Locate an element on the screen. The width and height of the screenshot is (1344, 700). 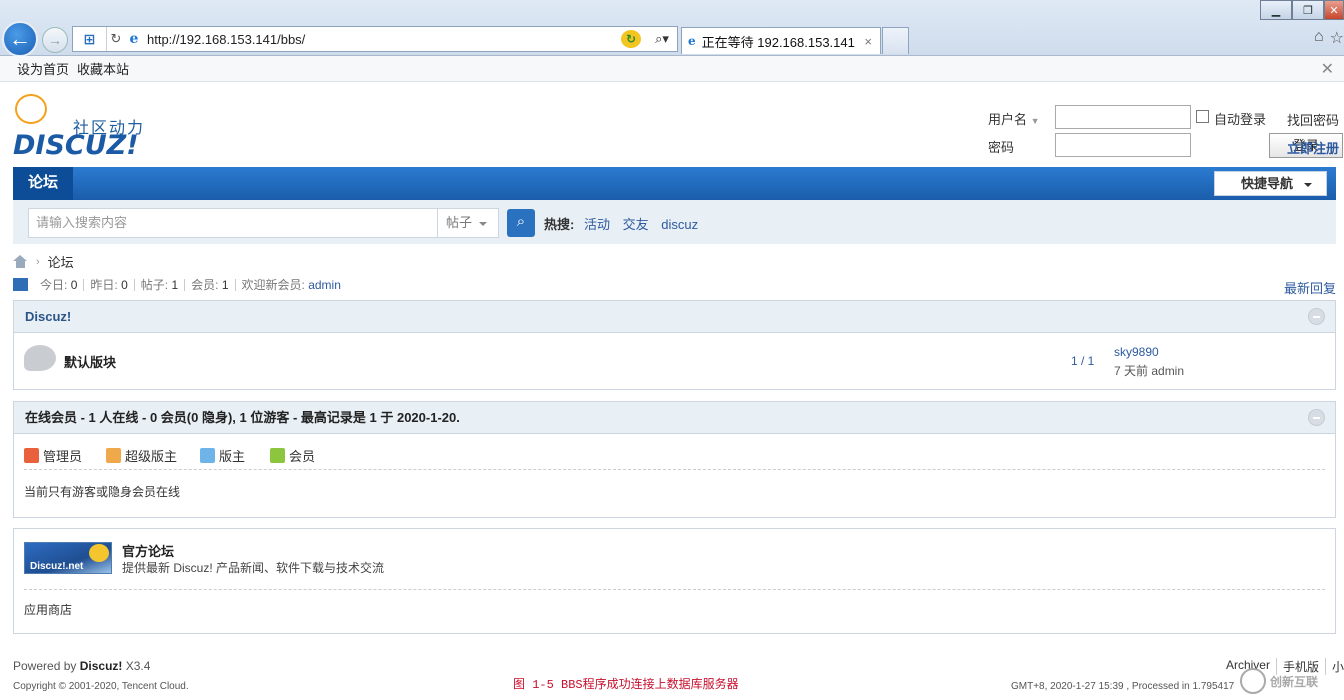
search-input: 请输入搜索内容 is located at coordinates (233, 223).